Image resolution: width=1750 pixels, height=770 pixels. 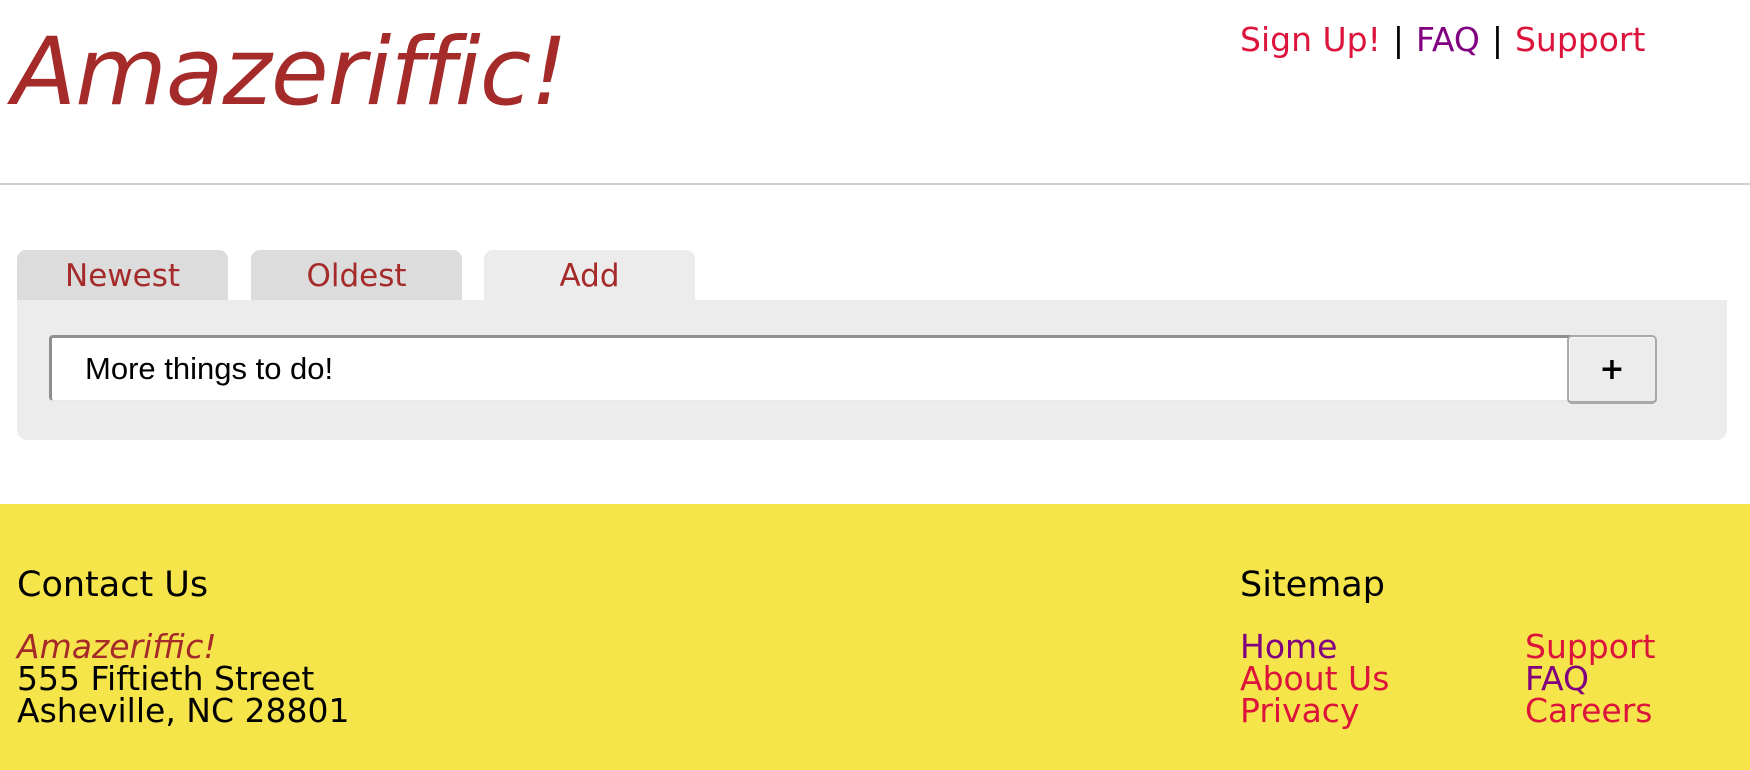 What do you see at coordinates (589, 275) in the screenshot?
I see `tab-add: Add` at bounding box center [589, 275].